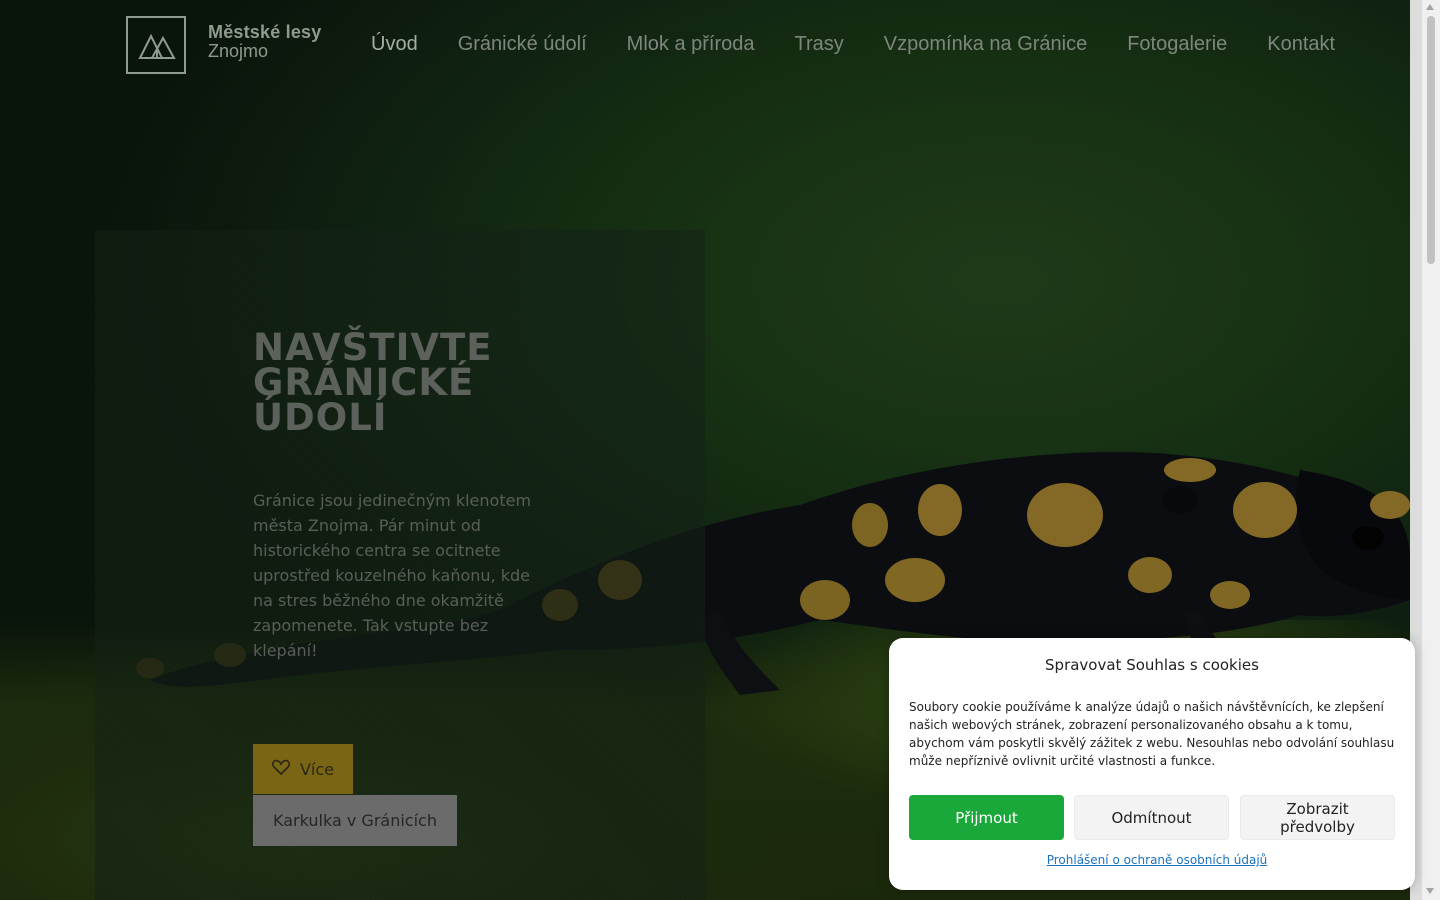 This screenshot has width=1440, height=900. I want to click on scrollbar-thumb, so click(1431, 140).